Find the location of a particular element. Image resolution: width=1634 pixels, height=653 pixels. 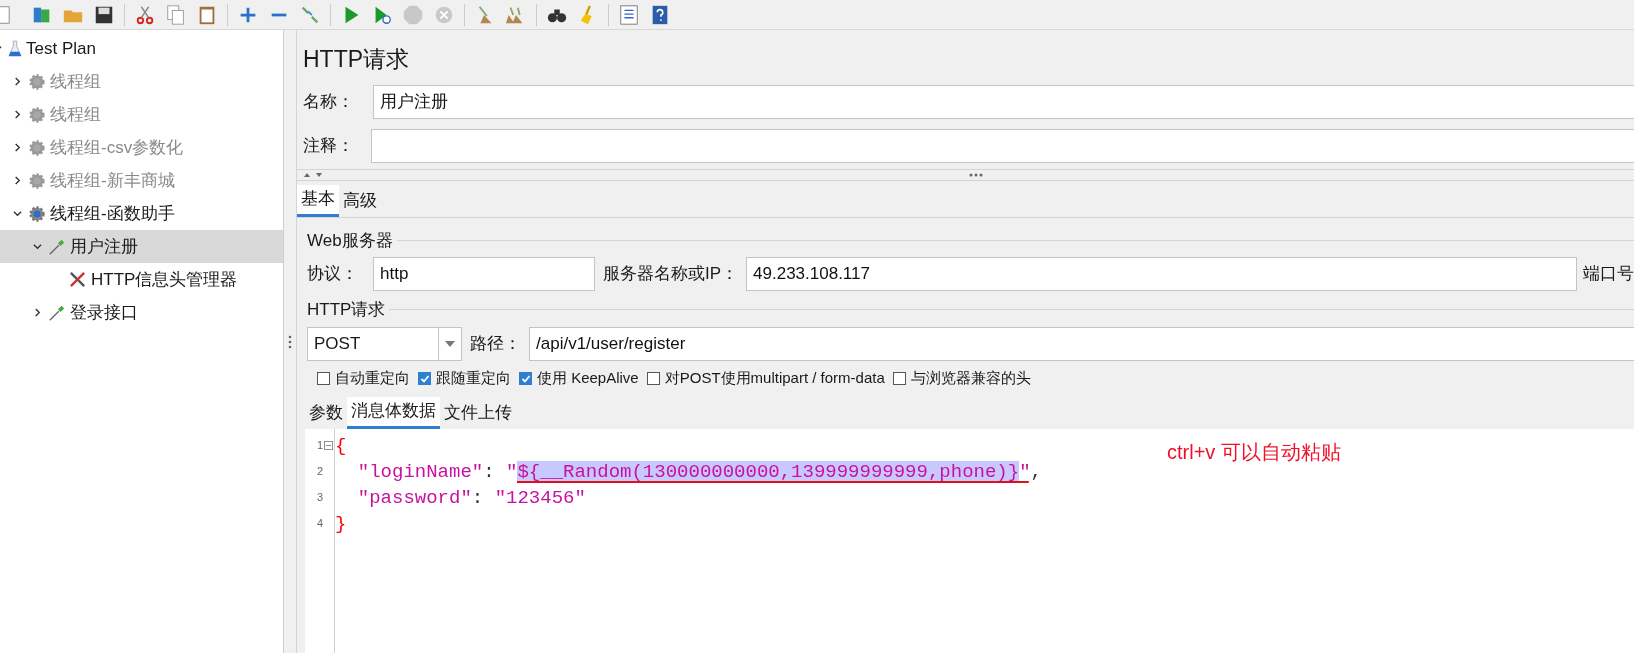

chevron-right-icon is located at coordinates (37, 312).